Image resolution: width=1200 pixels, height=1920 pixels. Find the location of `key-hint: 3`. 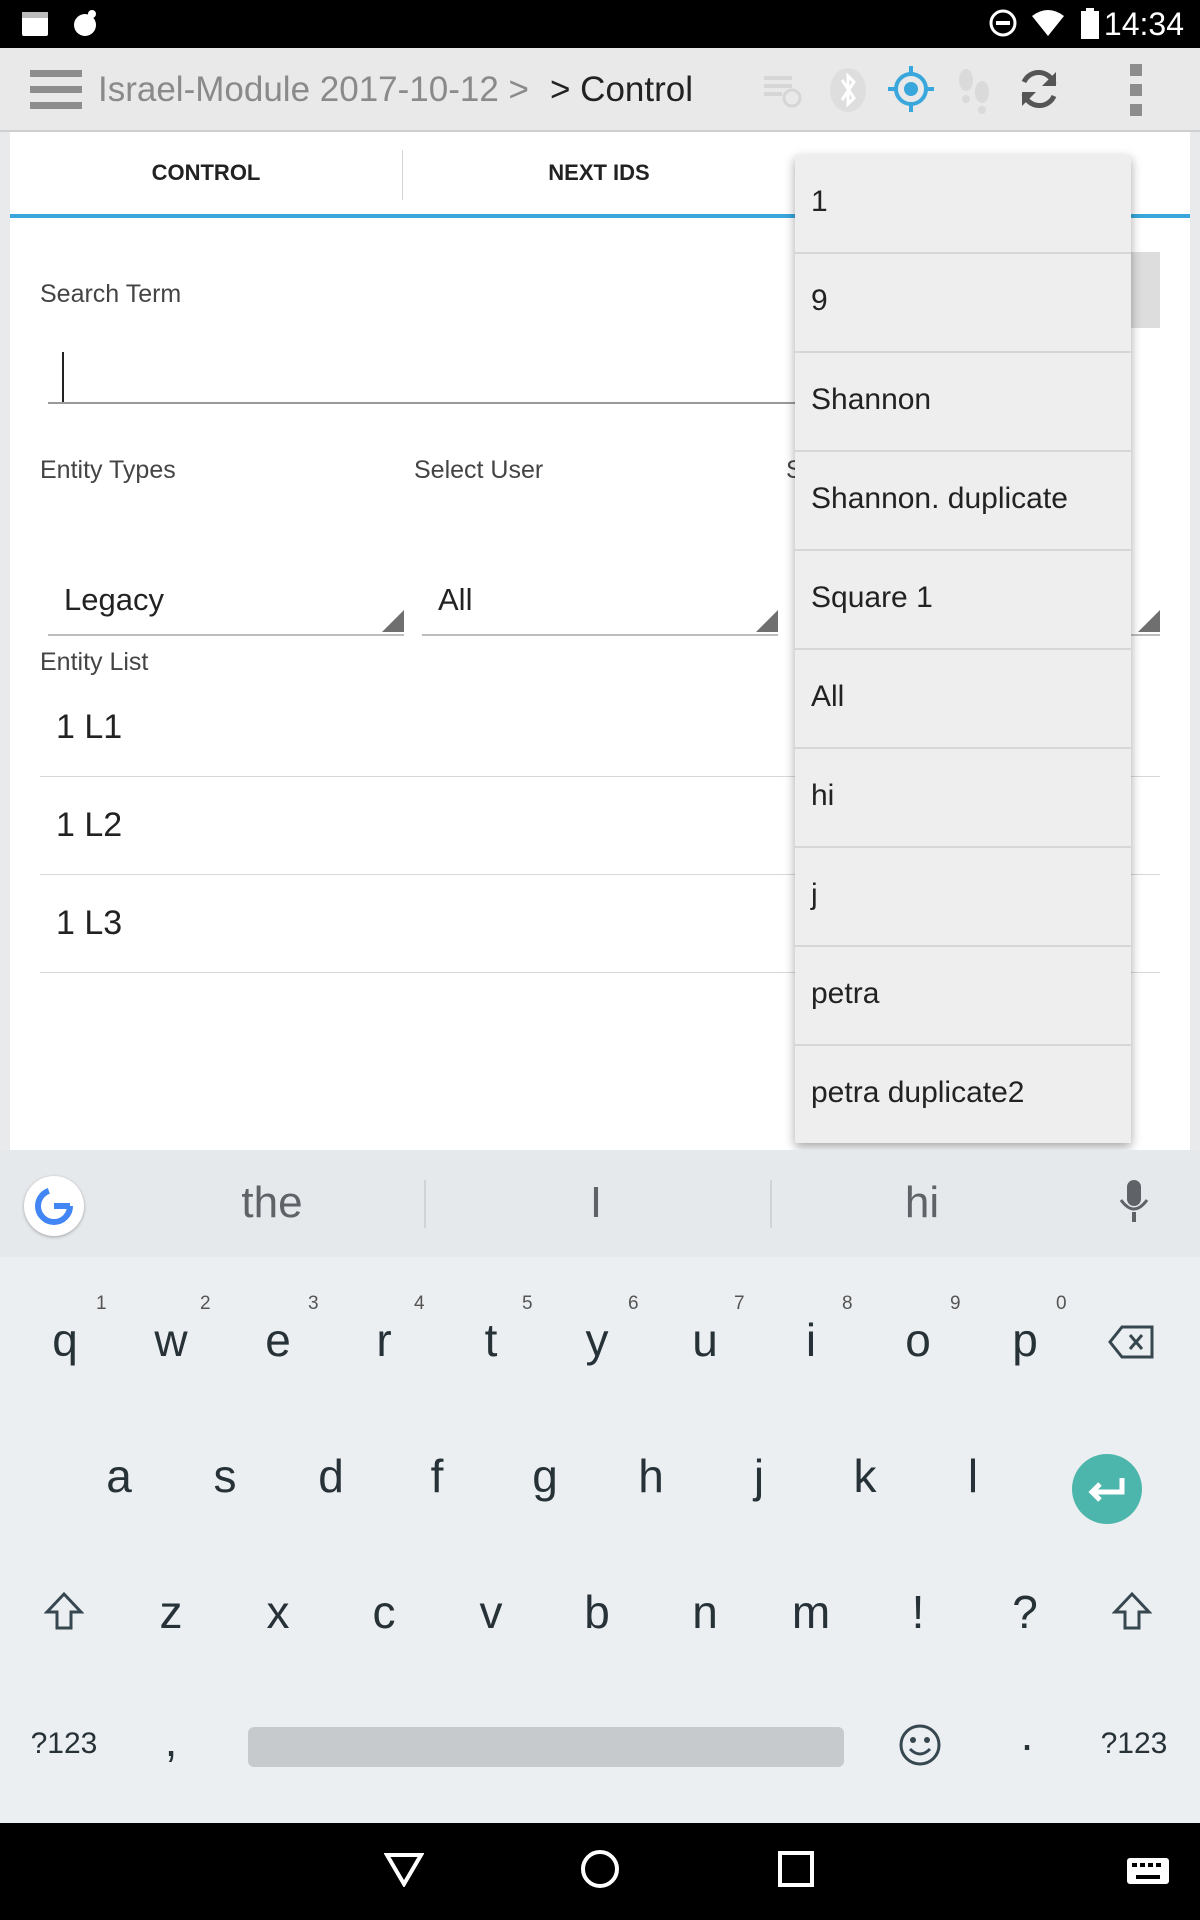

key-hint: 3 is located at coordinates (313, 1303).